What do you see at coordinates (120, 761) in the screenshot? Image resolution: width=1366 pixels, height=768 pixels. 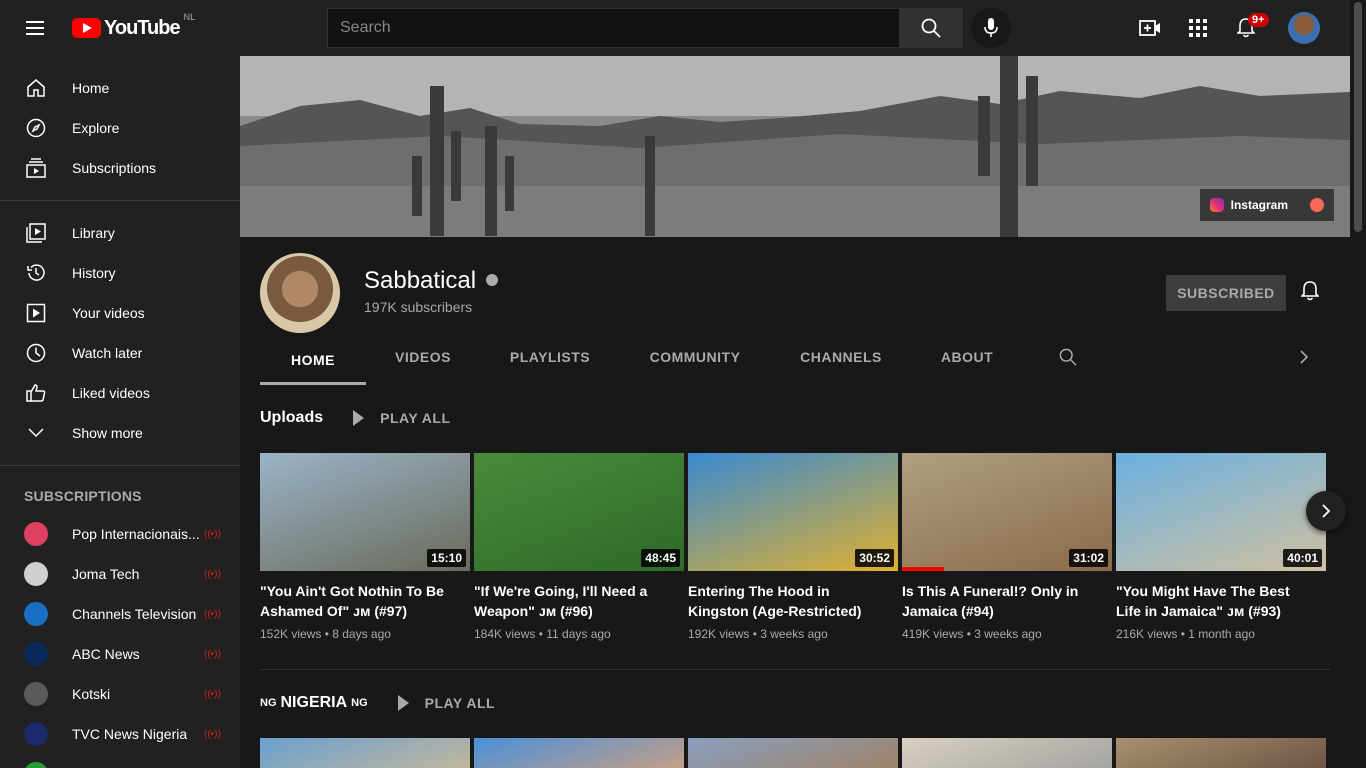 I see `subscription-item: THE WILD ELEPHA...((•))` at bounding box center [120, 761].